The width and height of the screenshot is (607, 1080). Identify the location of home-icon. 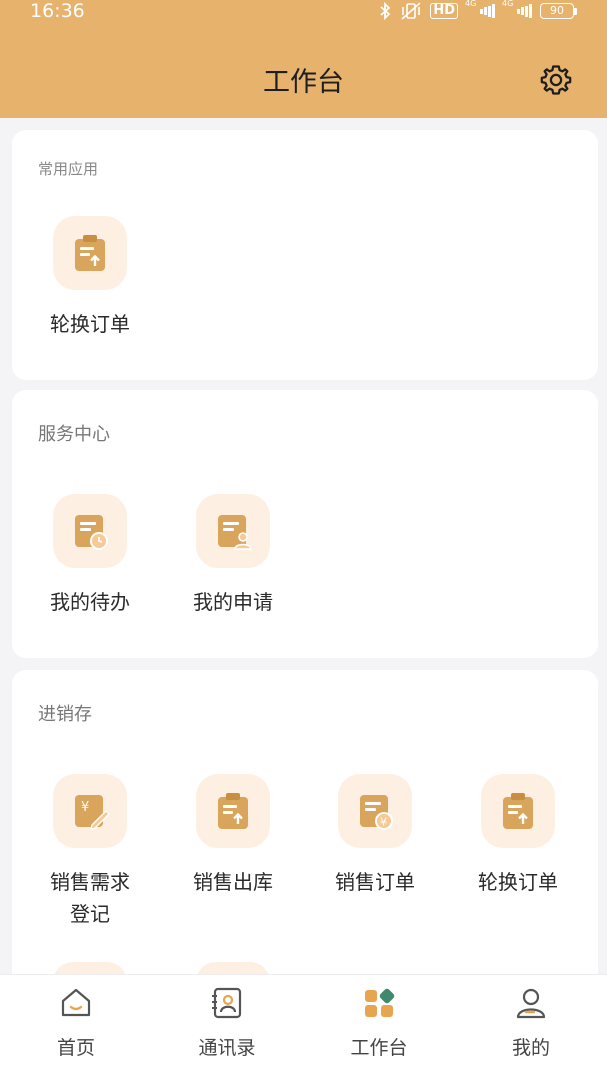
(76, 1003).